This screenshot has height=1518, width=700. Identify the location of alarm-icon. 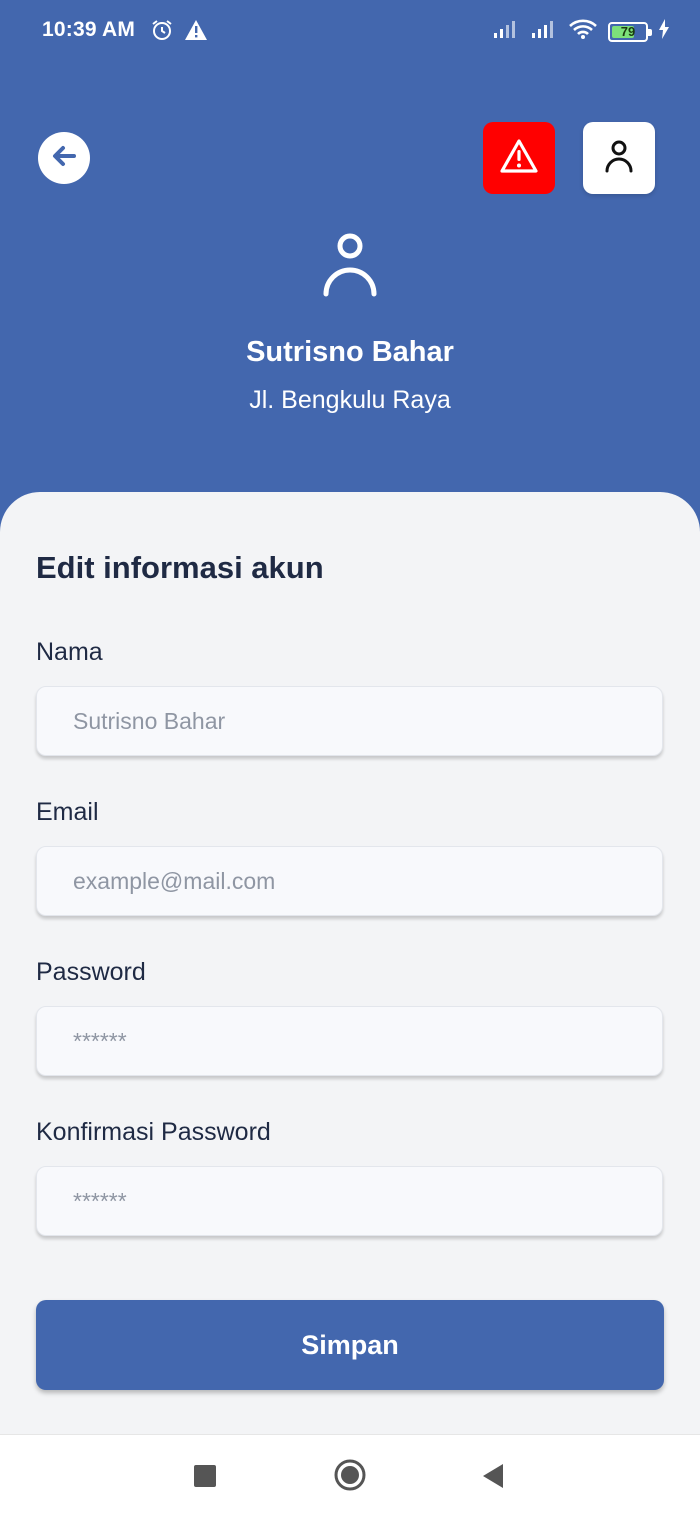
(162, 32).